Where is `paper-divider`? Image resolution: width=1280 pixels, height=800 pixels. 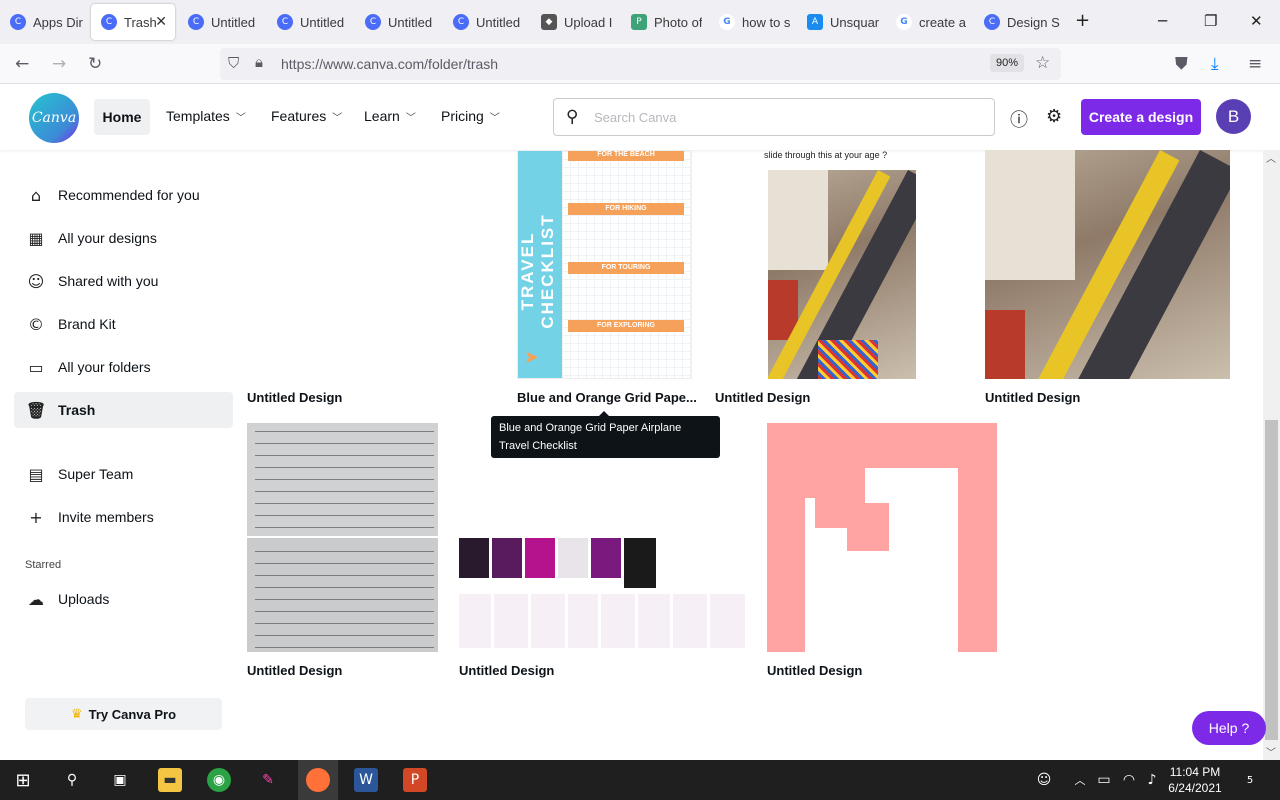
paper-divider is located at coordinates (342, 537).